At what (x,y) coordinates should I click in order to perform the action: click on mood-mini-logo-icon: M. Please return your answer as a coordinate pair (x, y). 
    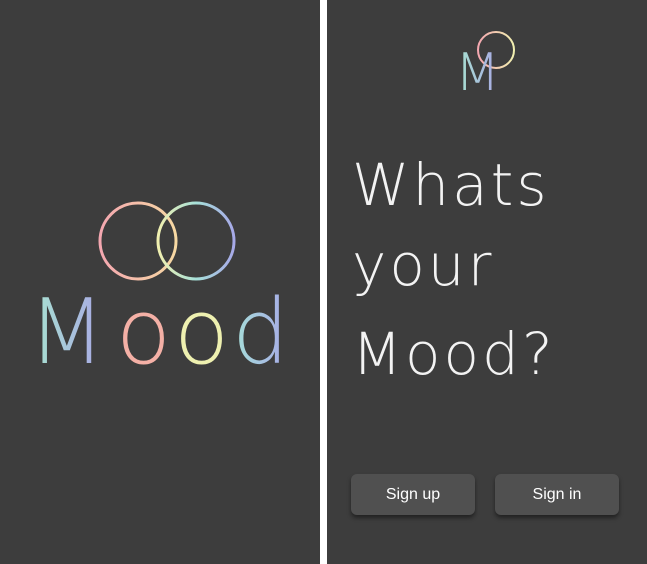
    Looking at the image, I should click on (485, 62).